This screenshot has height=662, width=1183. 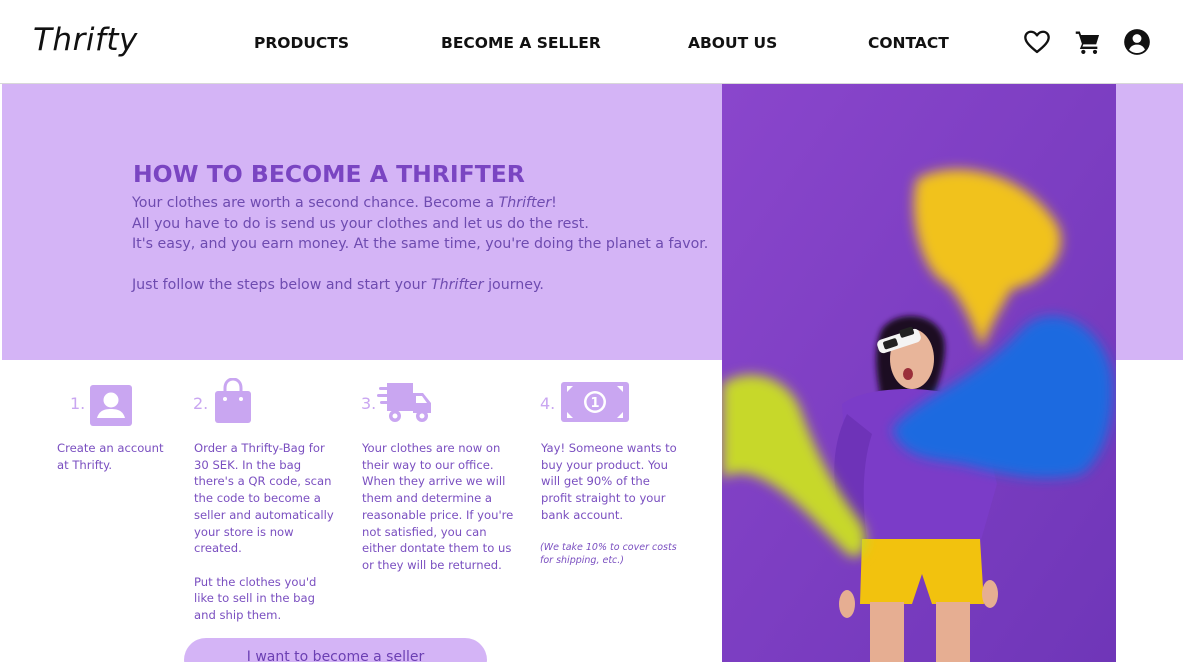 I want to click on nav-products: PRODUCTS, so click(x=301, y=43).